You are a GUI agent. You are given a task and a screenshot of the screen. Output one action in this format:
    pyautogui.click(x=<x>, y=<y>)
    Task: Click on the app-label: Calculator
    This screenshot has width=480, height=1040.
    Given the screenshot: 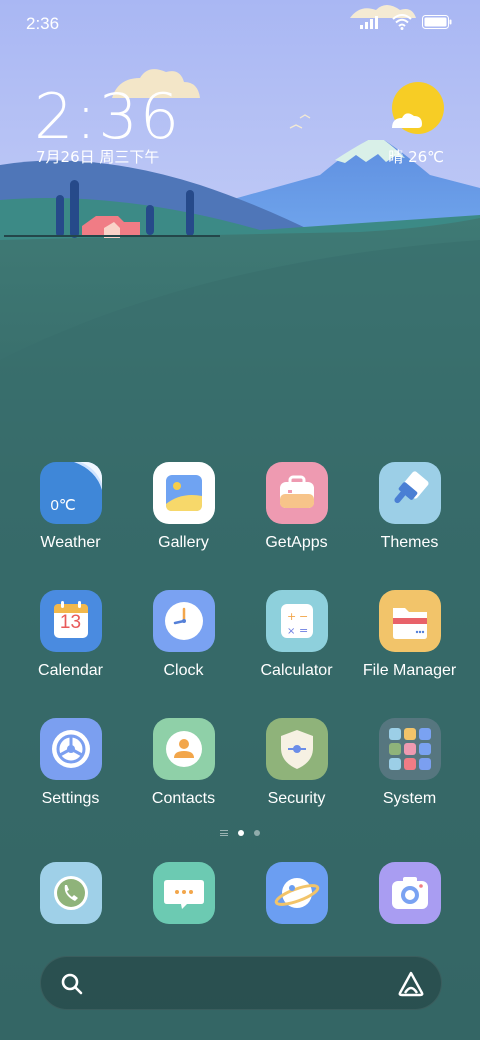 What is the action you would take?
    pyautogui.click(x=296, y=670)
    